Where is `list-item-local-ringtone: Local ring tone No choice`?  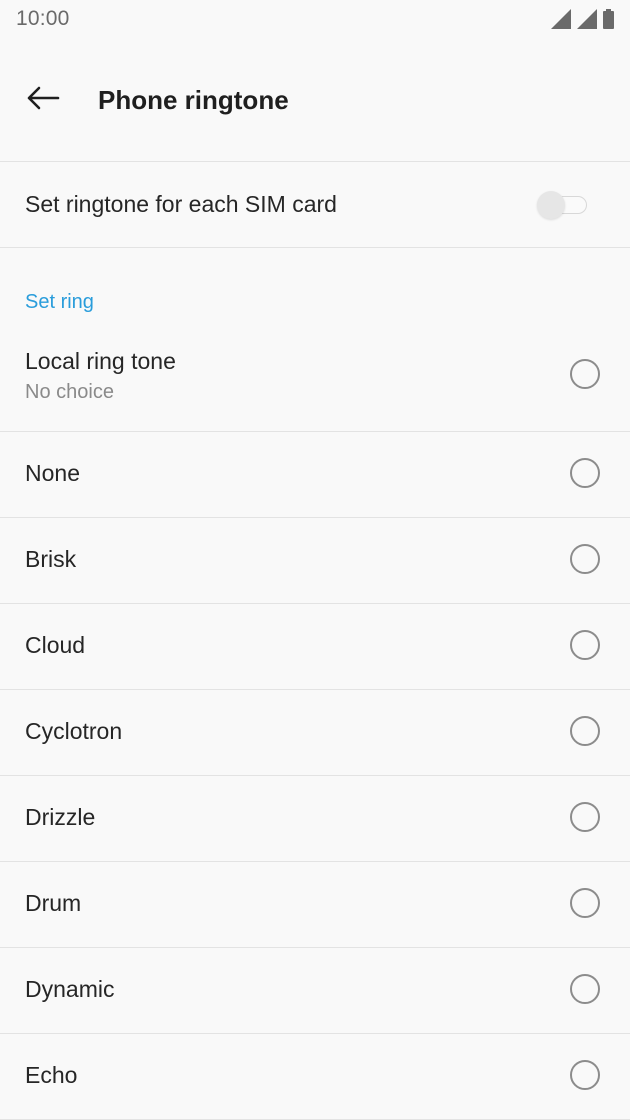
list-item-local-ringtone: Local ring tone No choice is located at coordinates (315, 382).